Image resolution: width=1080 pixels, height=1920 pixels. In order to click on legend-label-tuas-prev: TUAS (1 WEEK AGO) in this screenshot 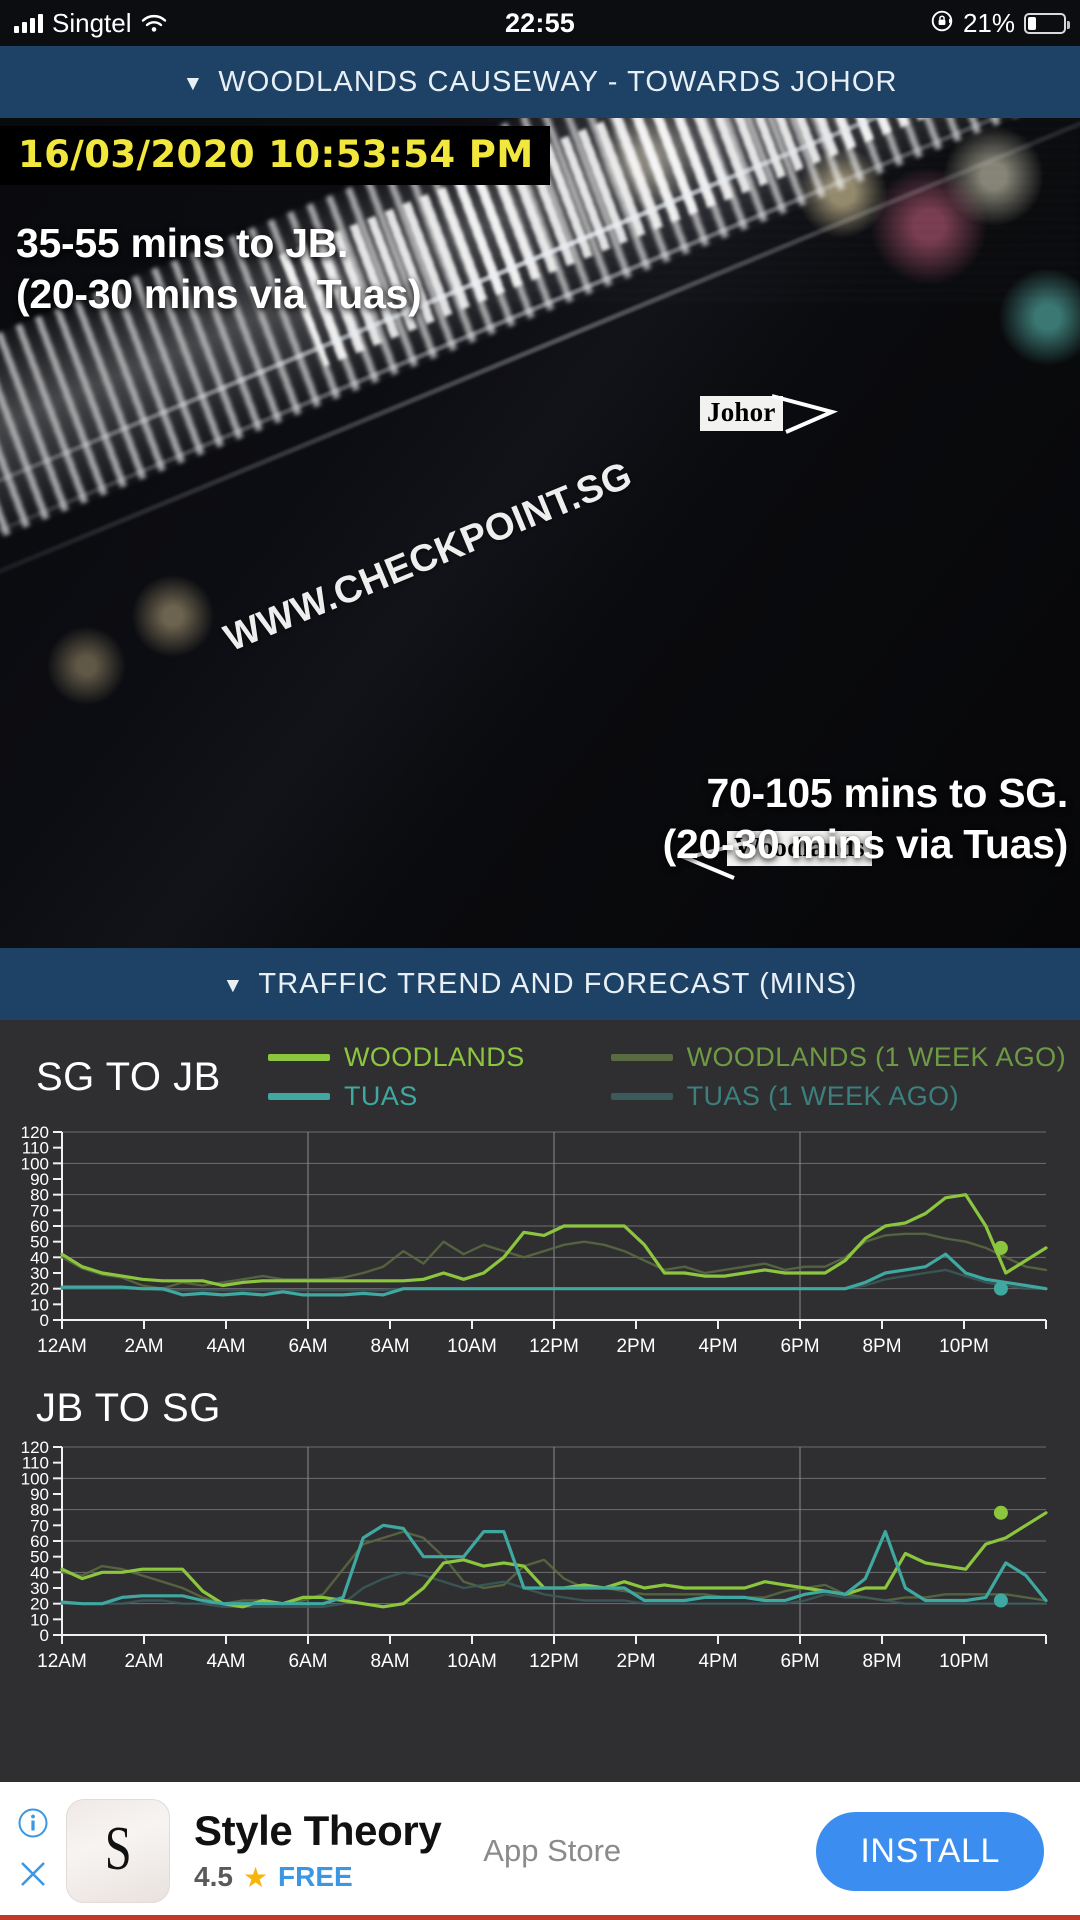, I will do `click(822, 1096)`.